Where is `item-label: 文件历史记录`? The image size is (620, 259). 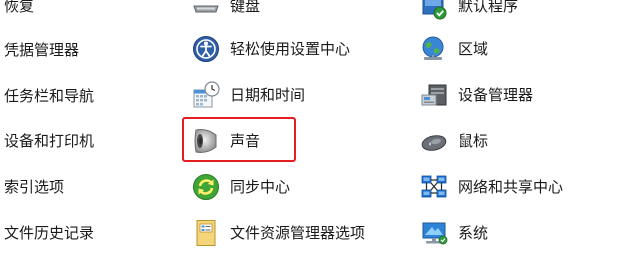
item-label: 文件历史记录 is located at coordinates (49, 233).